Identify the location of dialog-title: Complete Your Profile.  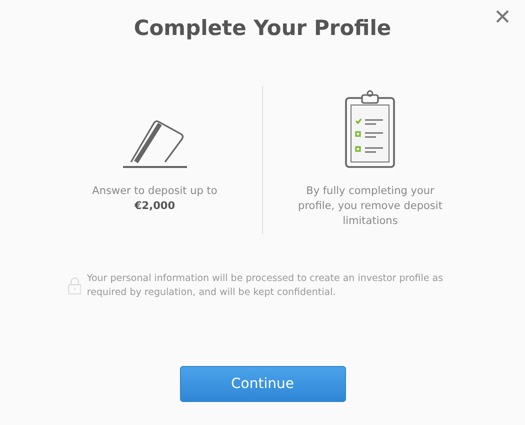
(263, 28).